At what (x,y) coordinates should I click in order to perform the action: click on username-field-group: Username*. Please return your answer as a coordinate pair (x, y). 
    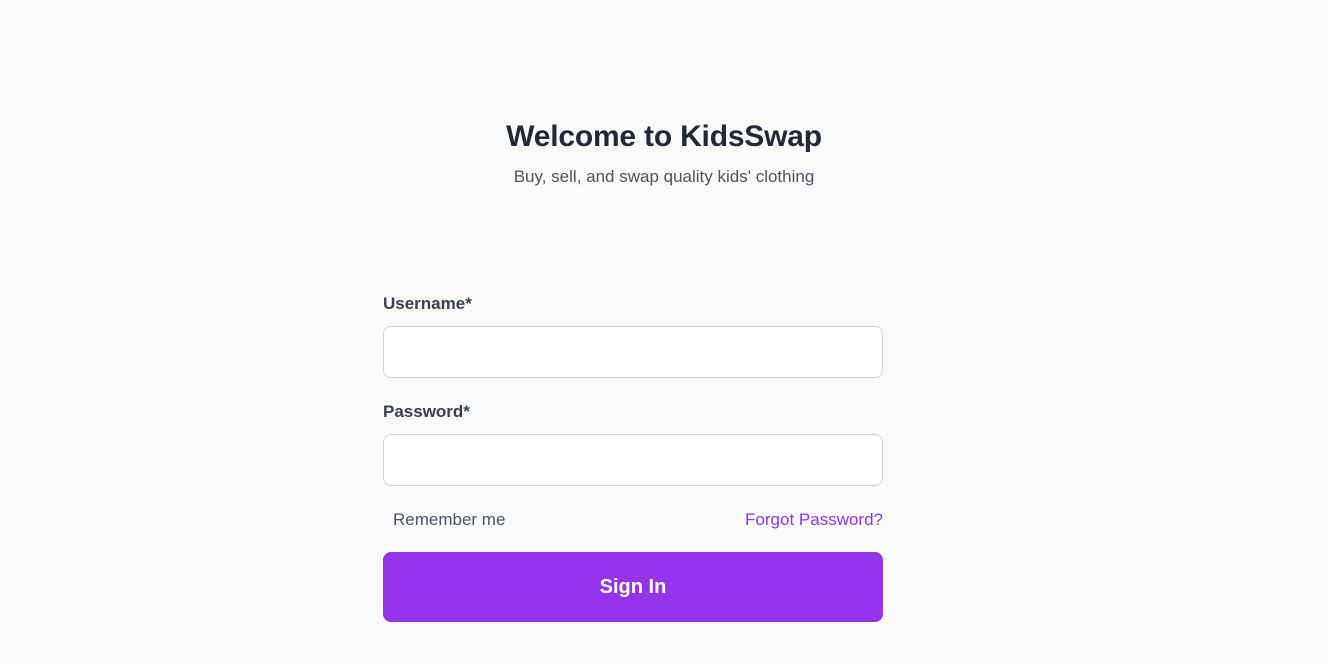
    Looking at the image, I should click on (633, 335).